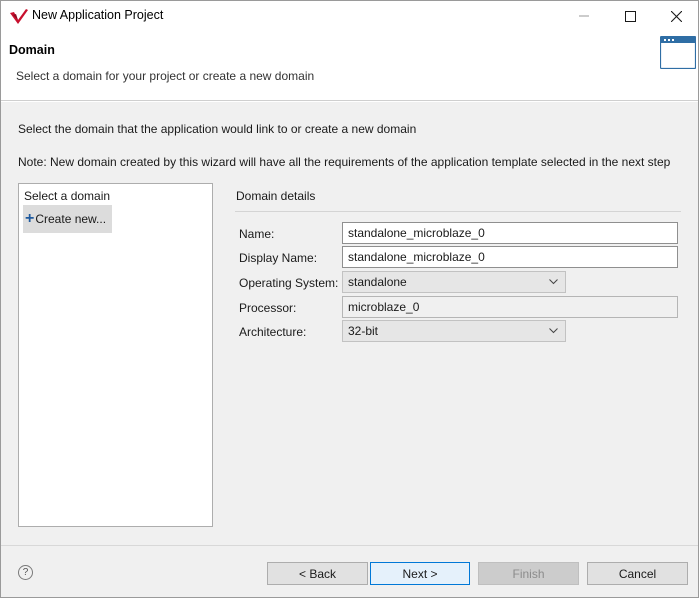  Describe the element at coordinates (349, 16) in the screenshot. I see `title-bar: New Application Project` at that location.